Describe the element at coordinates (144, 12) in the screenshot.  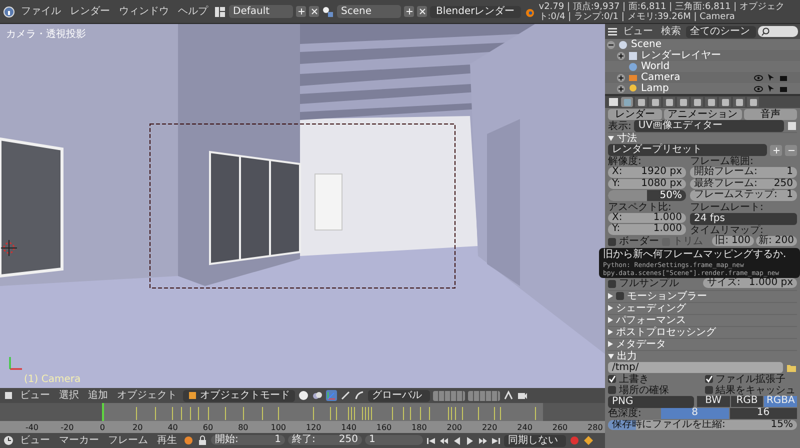
I see `menu-item: ウィンドウ` at that location.